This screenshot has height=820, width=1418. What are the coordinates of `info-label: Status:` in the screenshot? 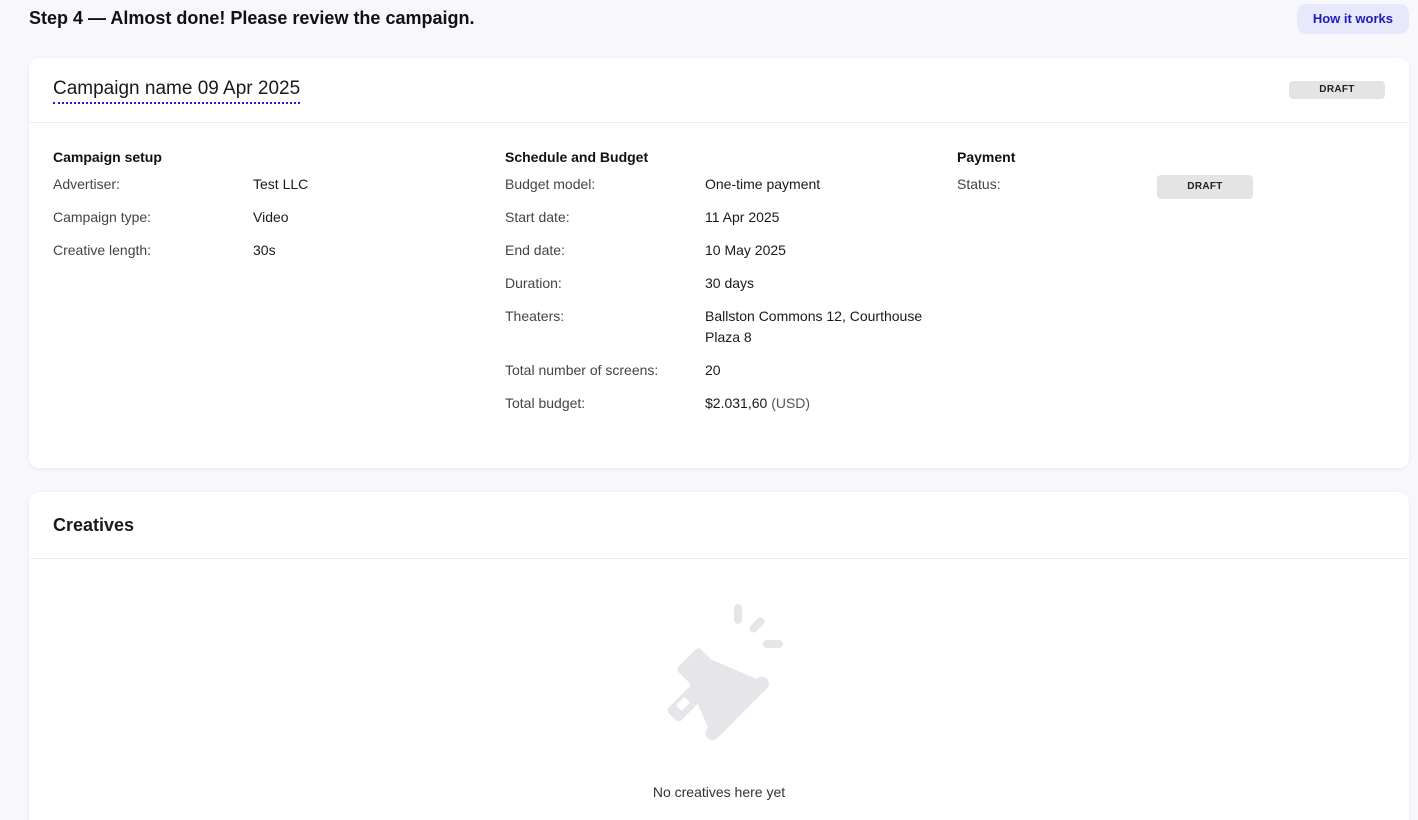 It's located at (979, 184).